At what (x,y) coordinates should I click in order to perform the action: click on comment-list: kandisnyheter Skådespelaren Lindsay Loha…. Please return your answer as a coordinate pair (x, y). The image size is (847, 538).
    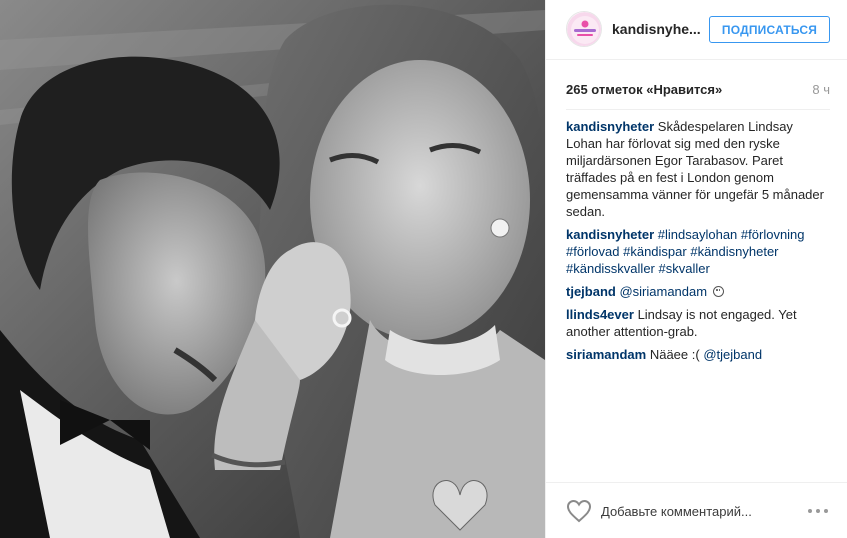
    Looking at the image, I should click on (697, 243).